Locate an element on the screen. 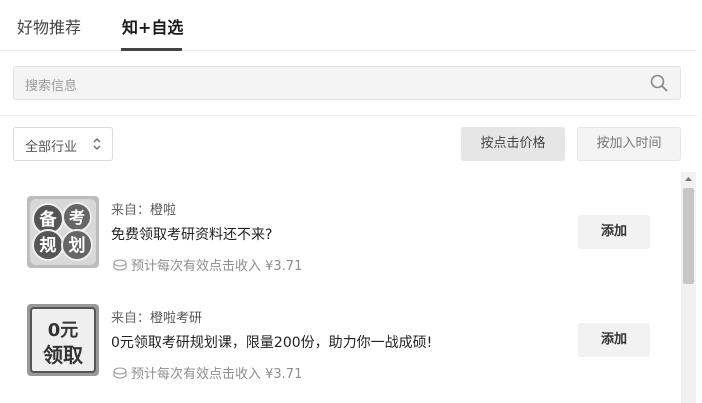  active-tab-indicator is located at coordinates (151, 49).